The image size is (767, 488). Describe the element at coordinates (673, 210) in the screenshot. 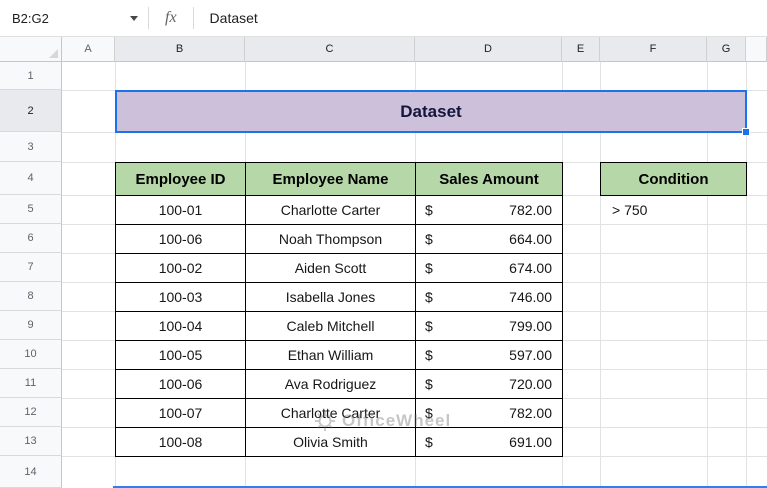

I see `condition-value-cell: > 750` at that location.